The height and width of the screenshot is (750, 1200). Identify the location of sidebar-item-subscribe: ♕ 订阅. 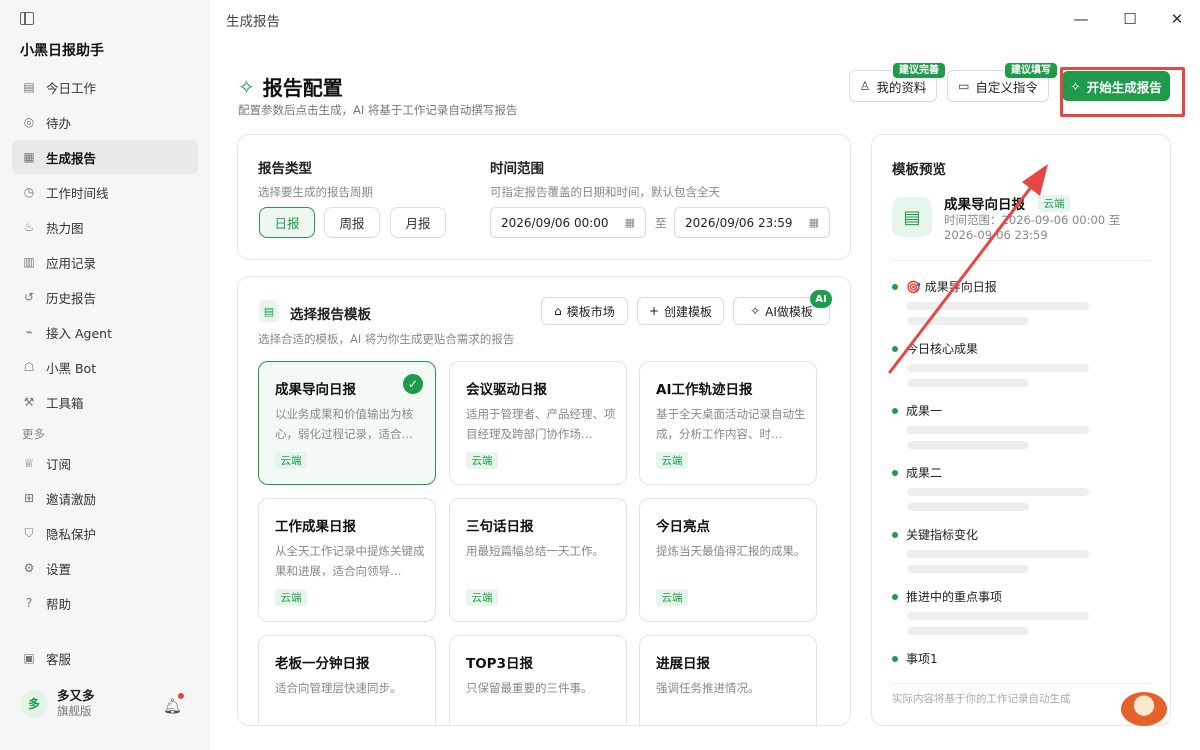
(105, 463).